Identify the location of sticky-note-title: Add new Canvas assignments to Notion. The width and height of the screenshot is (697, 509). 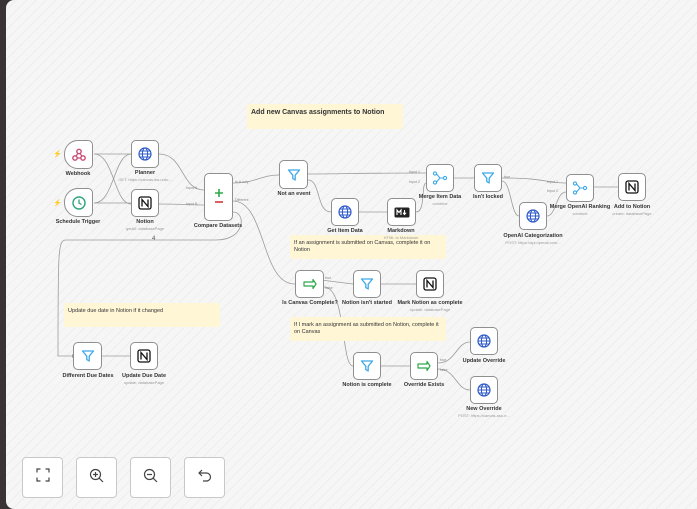
(325, 116).